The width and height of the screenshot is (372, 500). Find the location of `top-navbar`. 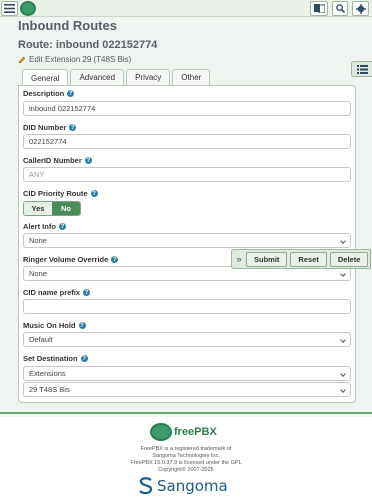

top-navbar is located at coordinates (186, 8).